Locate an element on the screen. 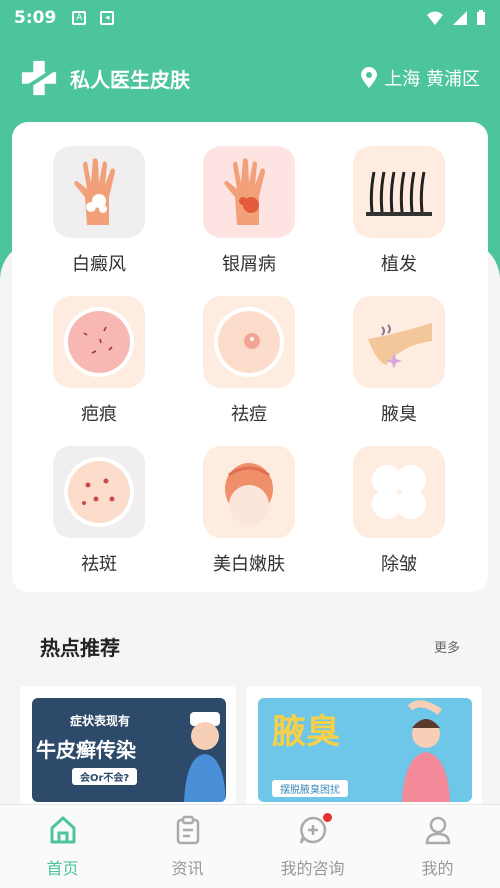  hair-icon is located at coordinates (399, 192).